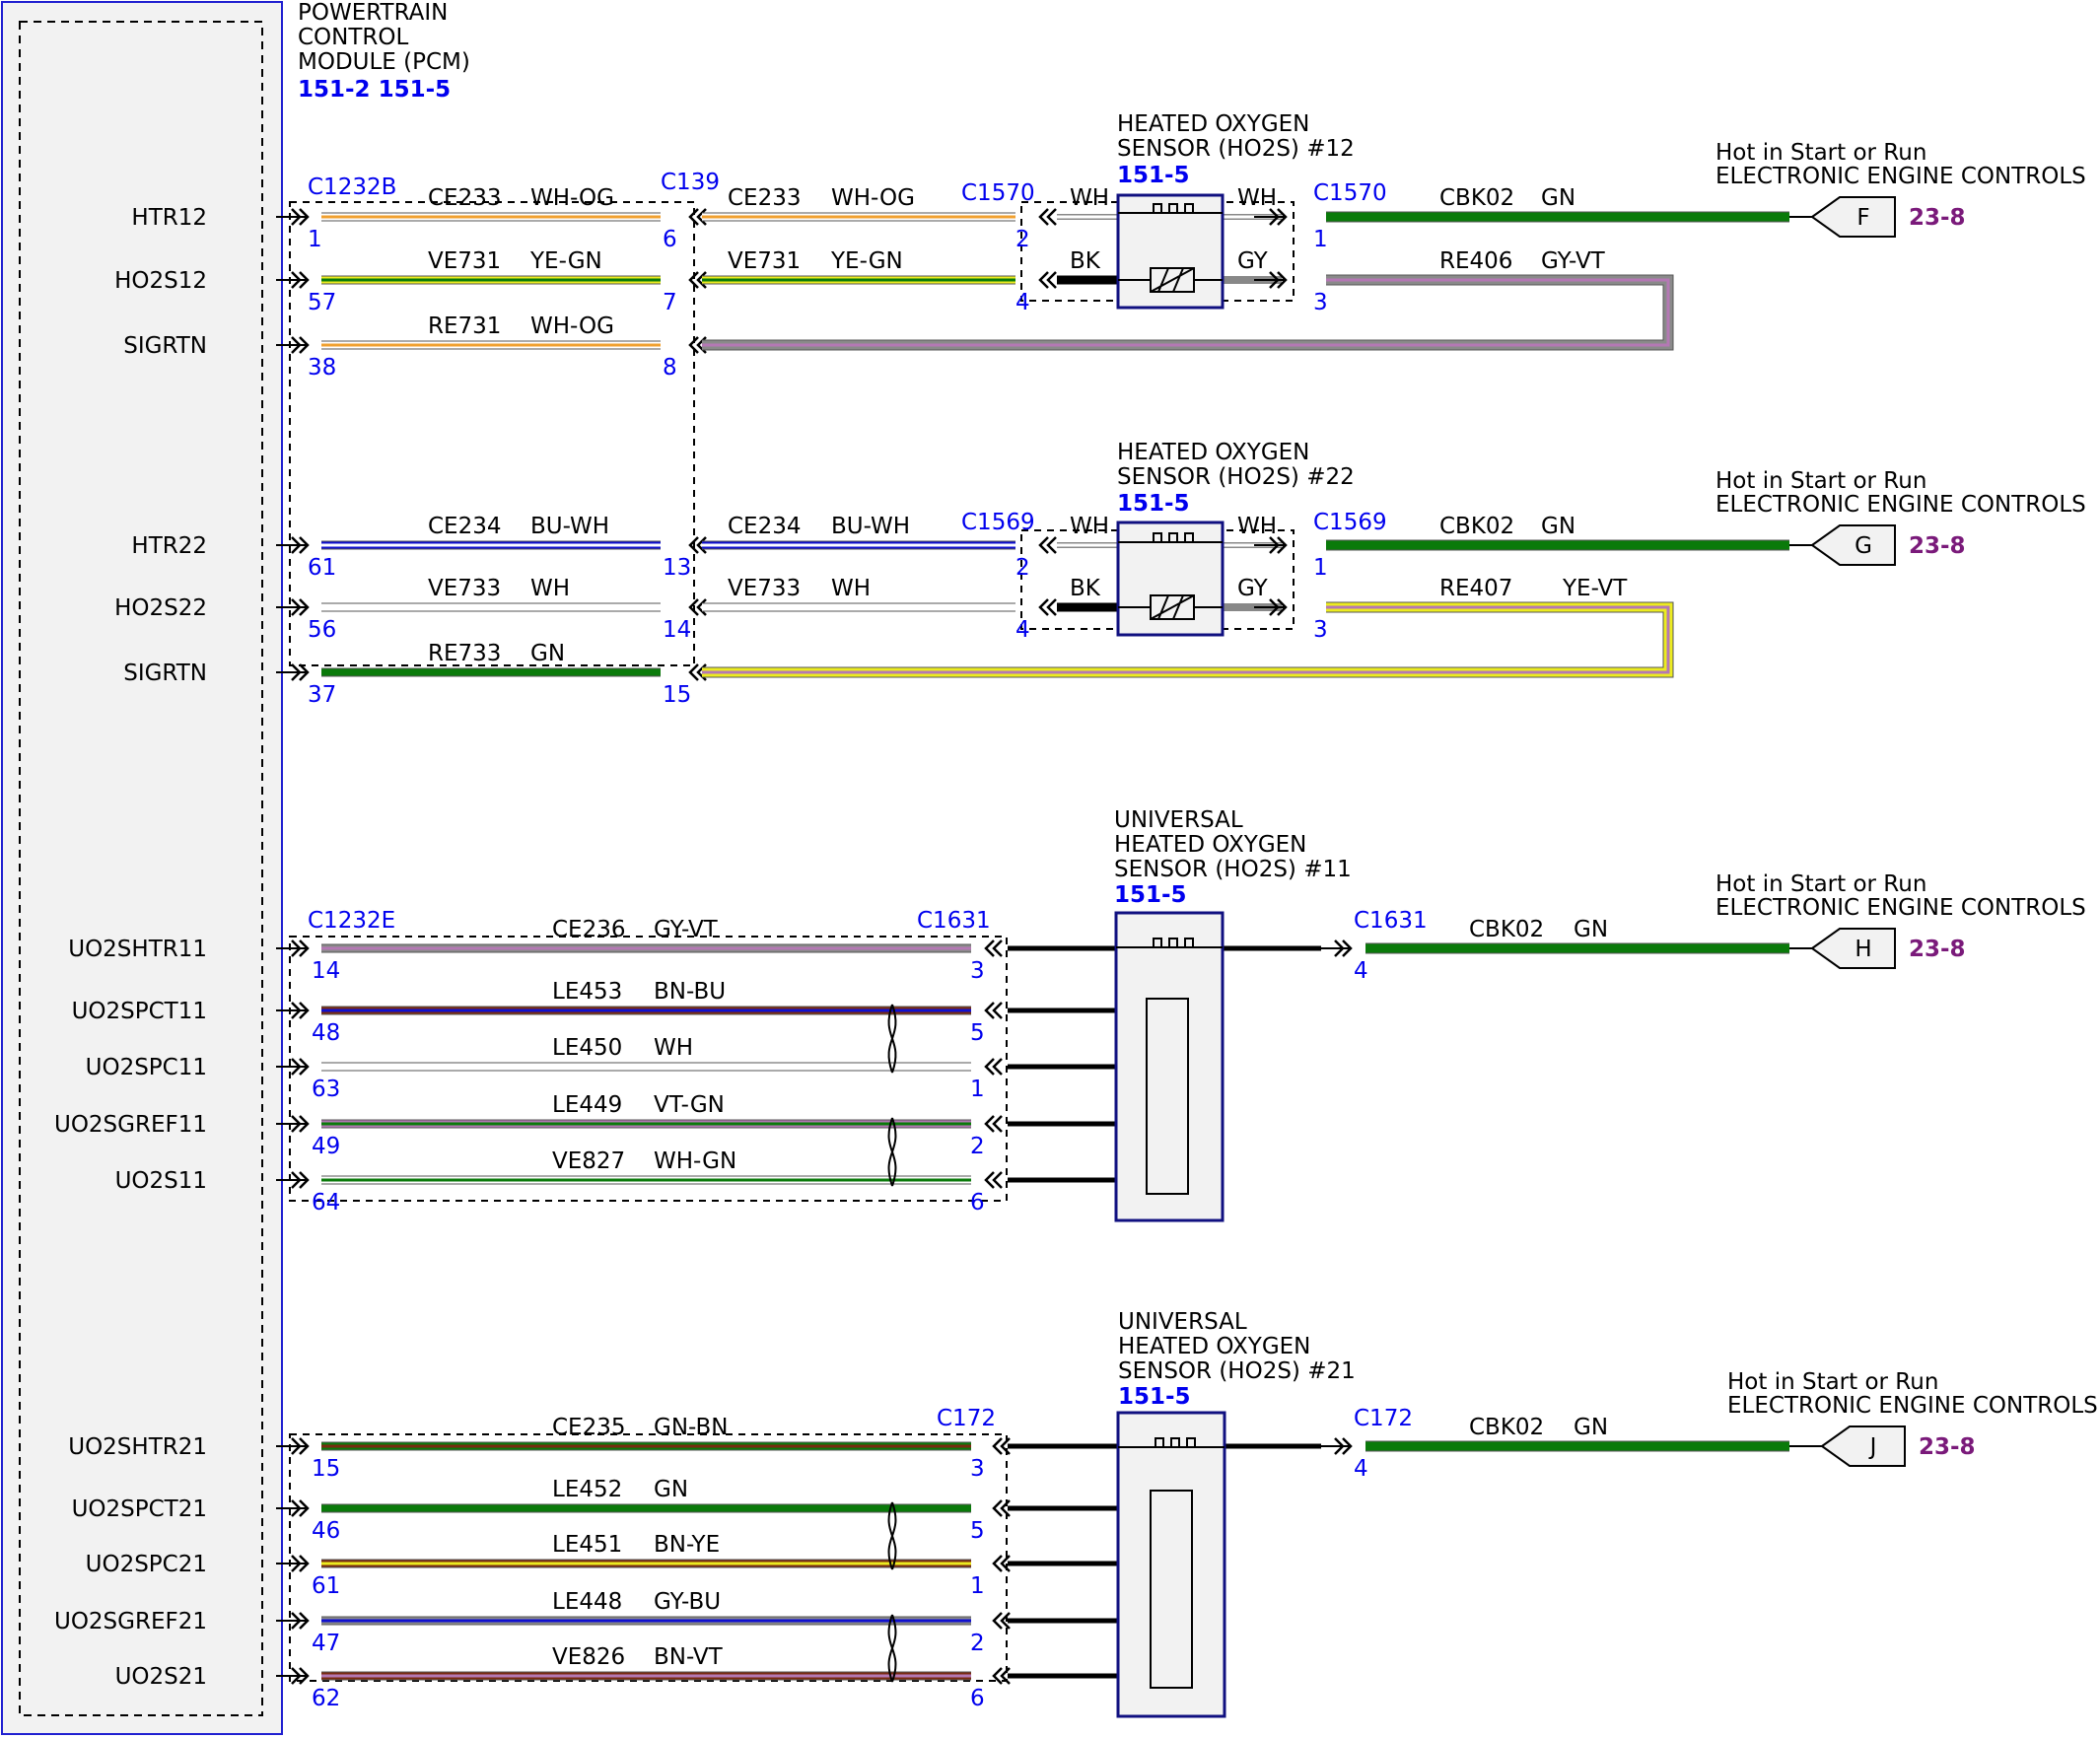 This screenshot has width=2100, height=1738. What do you see at coordinates (689, 1105) in the screenshot?
I see `color-label: VT-GN` at bounding box center [689, 1105].